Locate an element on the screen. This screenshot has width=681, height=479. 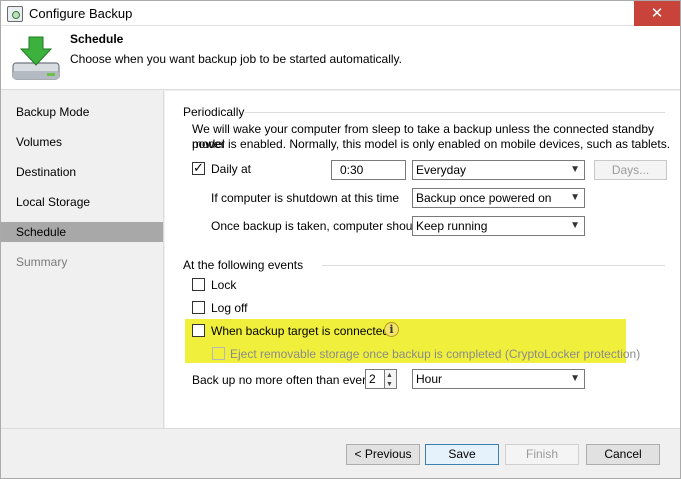
lock-label: Lock is located at coordinates (224, 285).